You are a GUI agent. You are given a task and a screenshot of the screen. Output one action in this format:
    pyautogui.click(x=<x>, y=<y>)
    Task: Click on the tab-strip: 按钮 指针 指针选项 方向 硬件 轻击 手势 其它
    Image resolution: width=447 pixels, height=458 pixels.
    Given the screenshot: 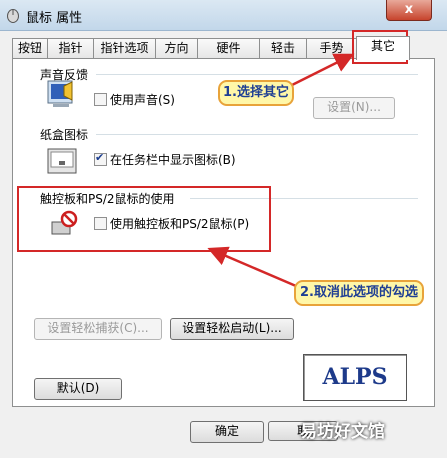 What is the action you would take?
    pyautogui.click(x=222, y=48)
    